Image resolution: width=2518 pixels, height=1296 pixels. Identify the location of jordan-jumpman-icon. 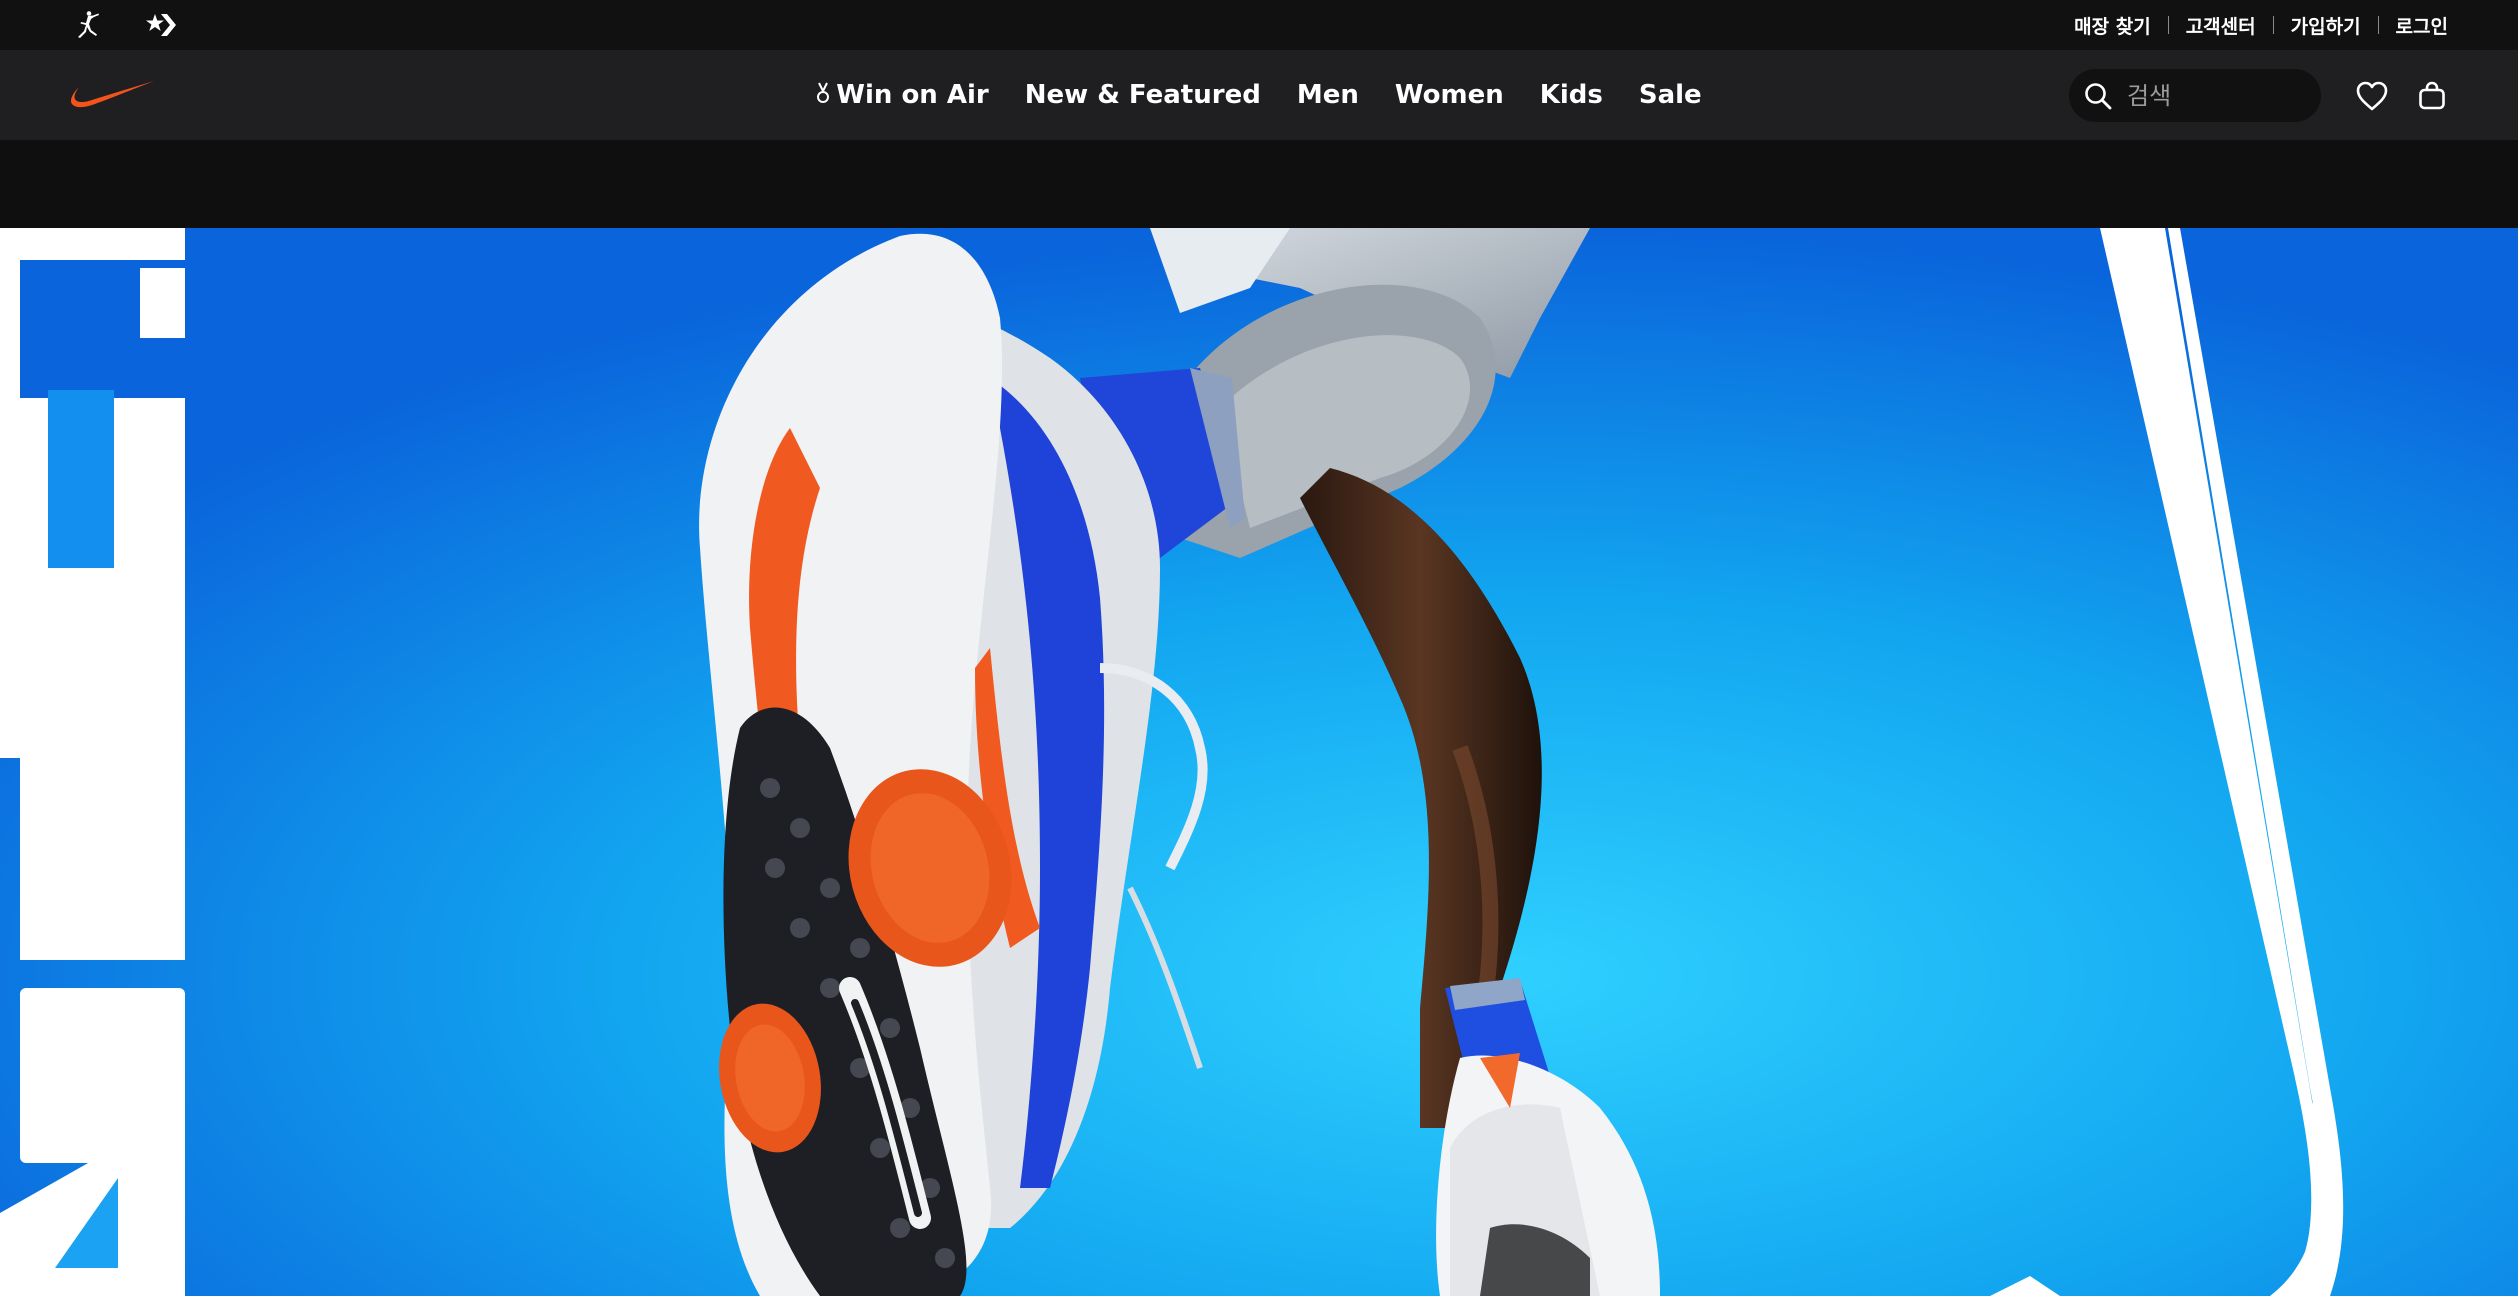
(88, 24).